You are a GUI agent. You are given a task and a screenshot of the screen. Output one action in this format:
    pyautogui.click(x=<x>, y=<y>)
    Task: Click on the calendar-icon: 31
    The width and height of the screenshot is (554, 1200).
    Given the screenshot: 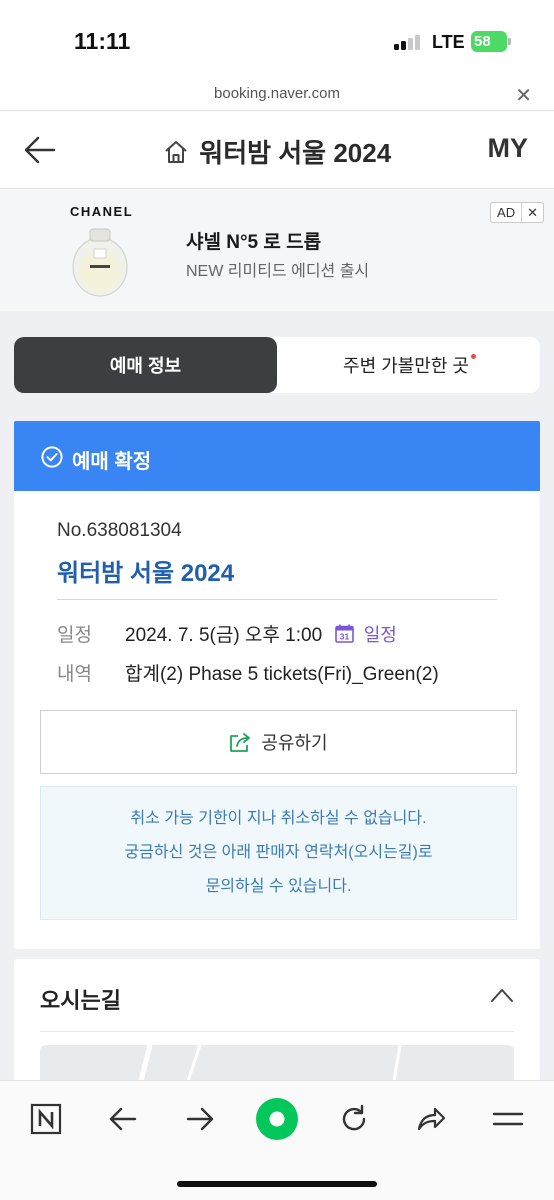 What is the action you would take?
    pyautogui.click(x=345, y=633)
    